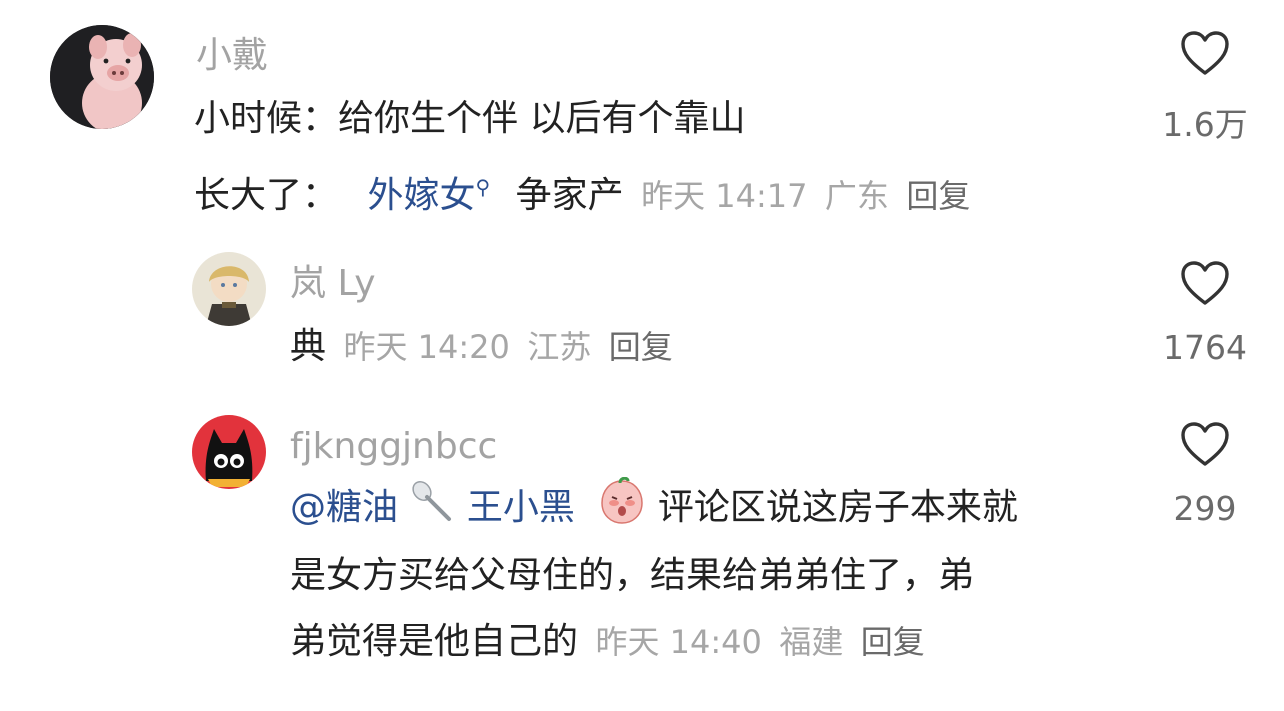 This screenshot has width=1284, height=711. Describe the element at coordinates (470, 118) in the screenshot. I see `comment-text-line-1: 小时候：给你生个伴 以后有个靠山` at that location.